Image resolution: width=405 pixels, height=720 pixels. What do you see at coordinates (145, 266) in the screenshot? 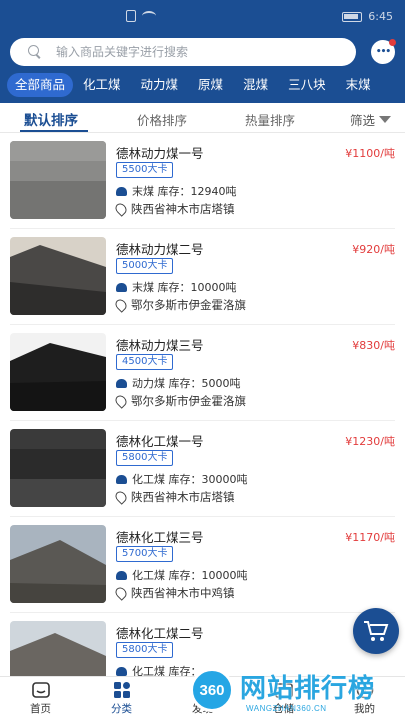
I see `calorie-tag: 5000大卡` at bounding box center [145, 266].